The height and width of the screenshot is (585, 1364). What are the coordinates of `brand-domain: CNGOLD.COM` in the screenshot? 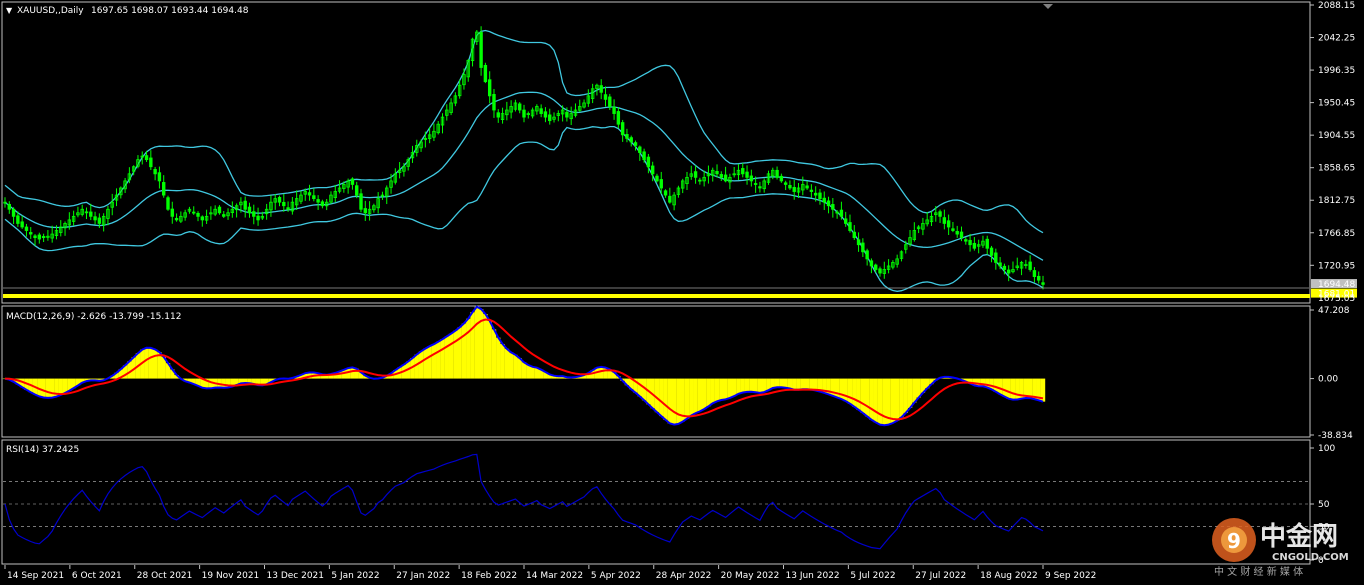 It's located at (1310, 557).